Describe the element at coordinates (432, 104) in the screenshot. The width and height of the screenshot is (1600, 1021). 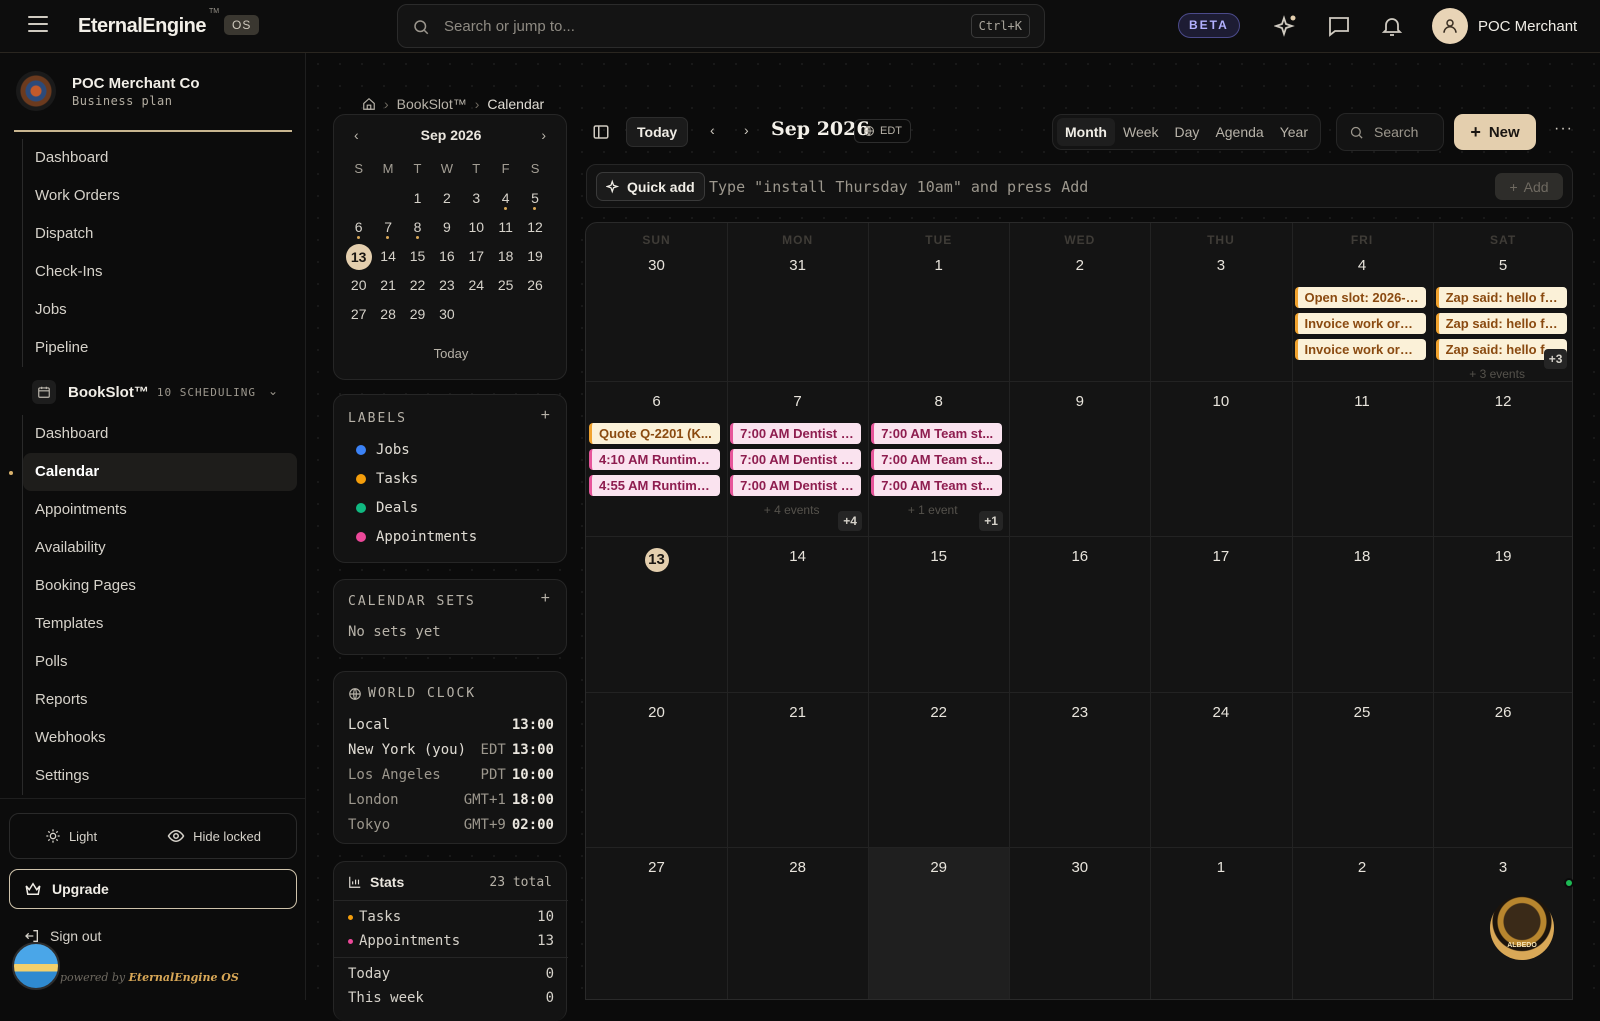
I see `breadcrumb-app: BookSlot™` at that location.